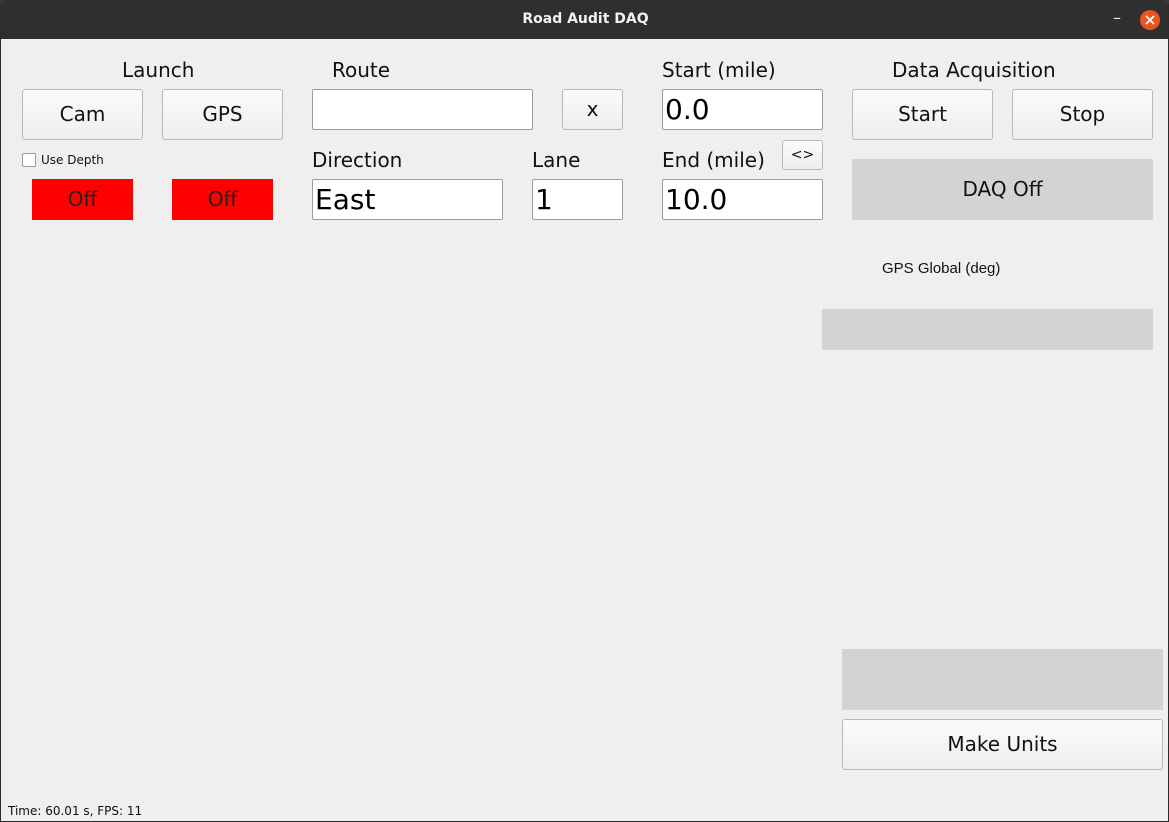  What do you see at coordinates (72, 160) in the screenshot?
I see `use-depth-label: Use Depth` at bounding box center [72, 160].